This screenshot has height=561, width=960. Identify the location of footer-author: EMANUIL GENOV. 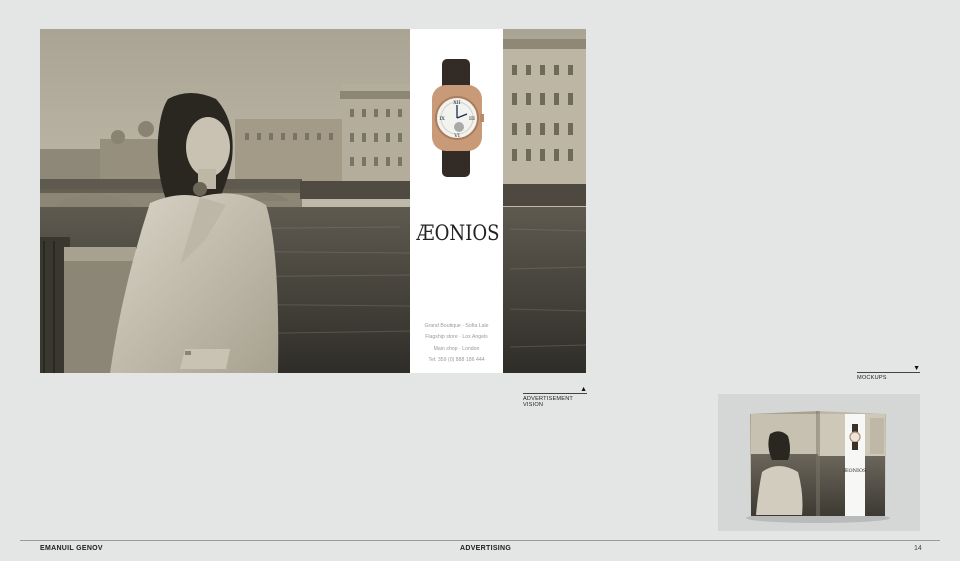
(71, 548).